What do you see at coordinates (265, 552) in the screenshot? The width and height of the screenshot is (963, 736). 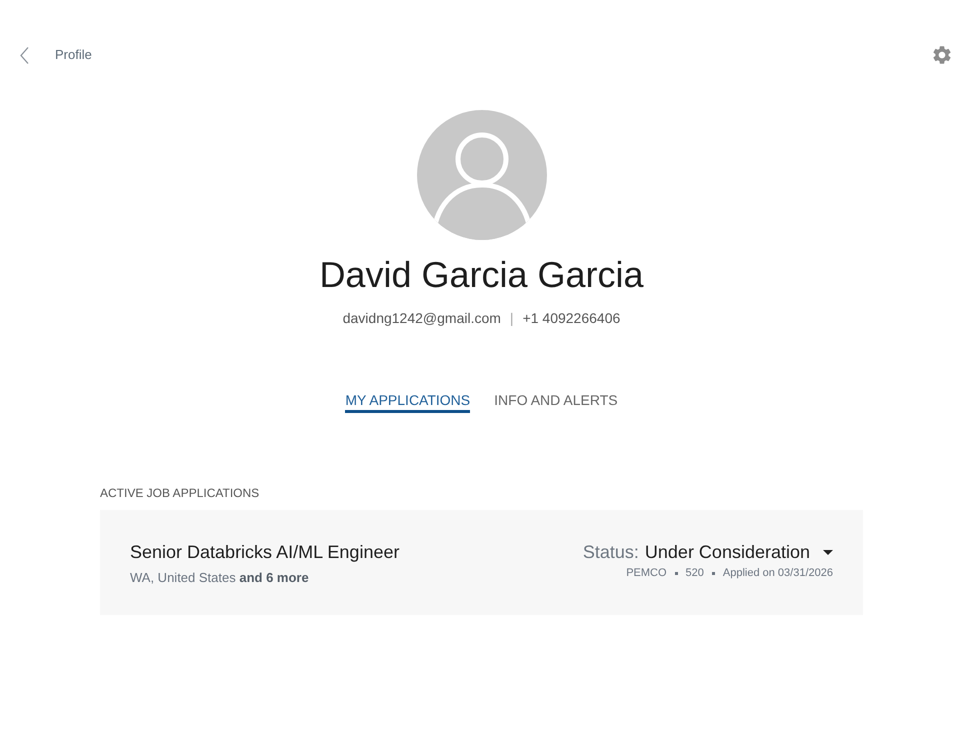 I see `job-title: Senior Databricks AI/ML Engineer` at bounding box center [265, 552].